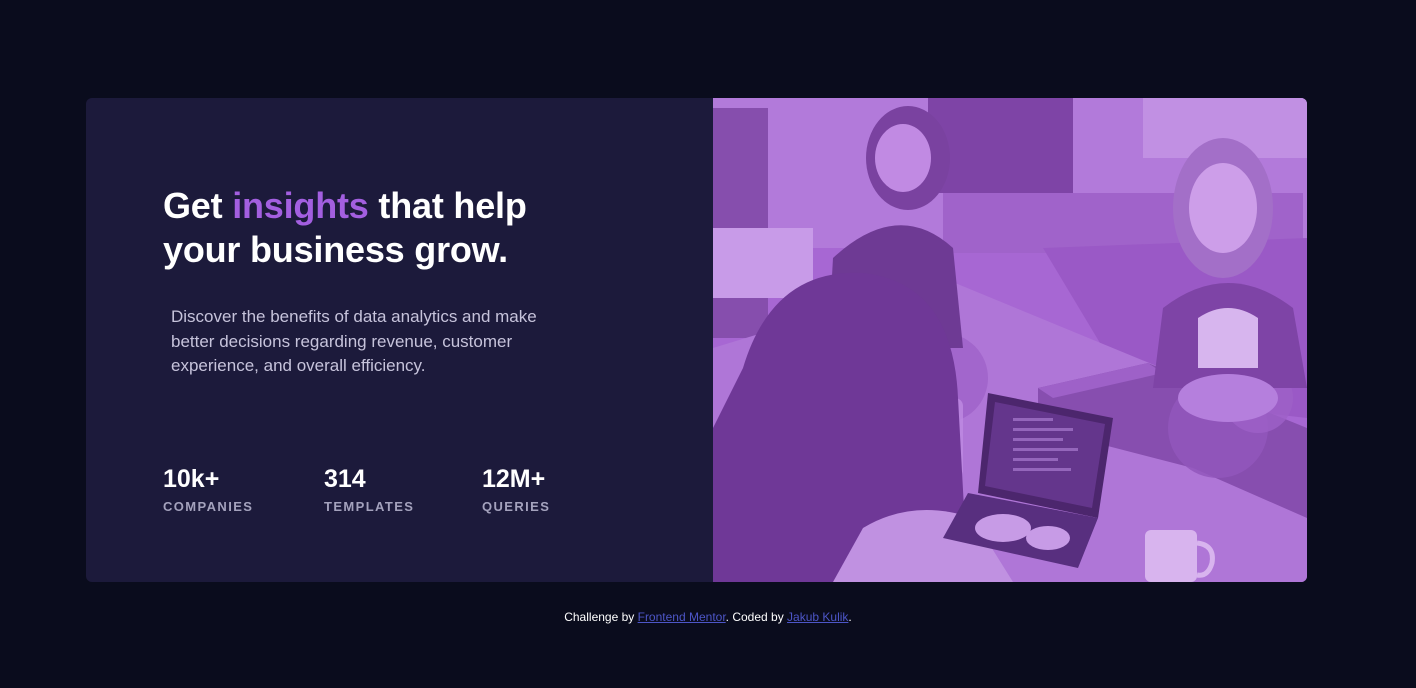 This screenshot has height=688, width=1416. I want to click on author-link: Jakub Kulik, so click(817, 617).